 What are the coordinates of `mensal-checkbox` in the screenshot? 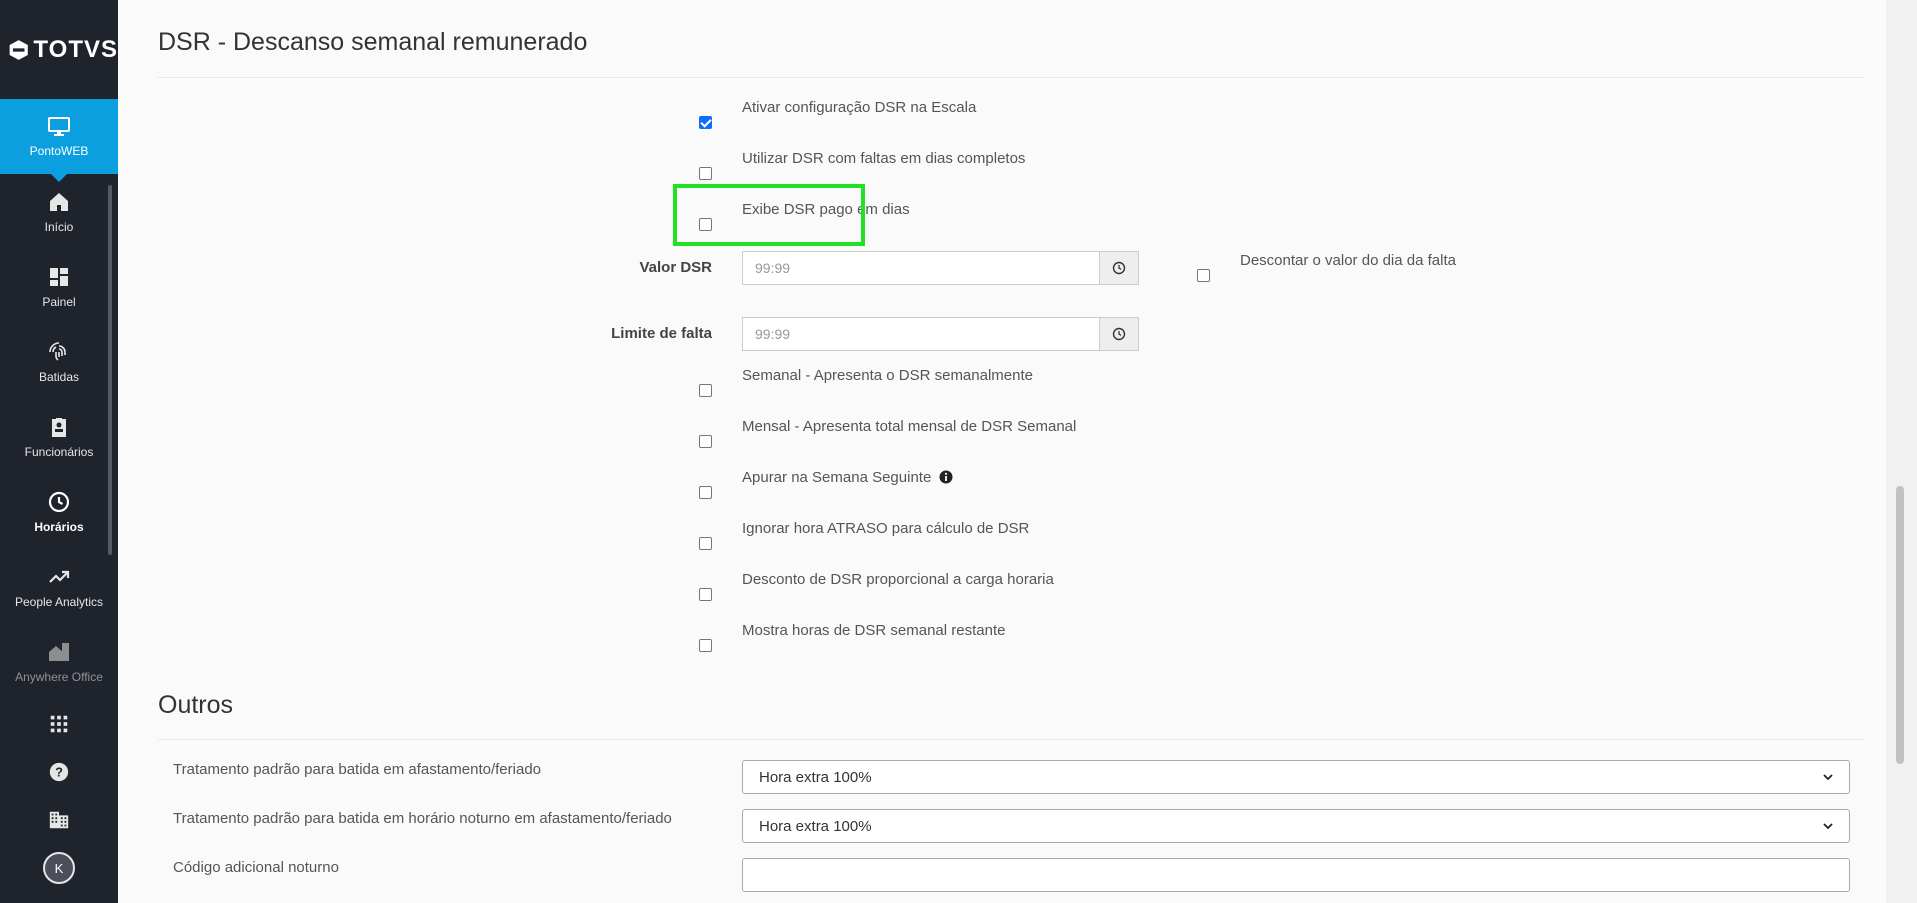 It's located at (705, 441).